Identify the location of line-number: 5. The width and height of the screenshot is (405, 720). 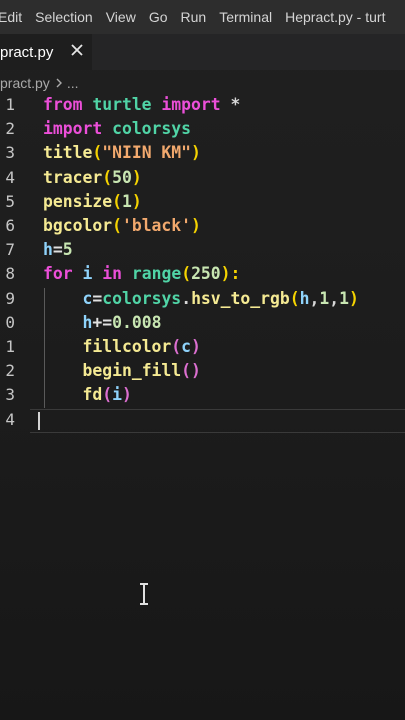
(10, 201).